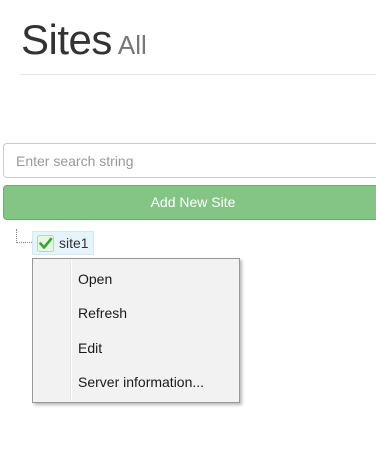  Describe the element at coordinates (66, 39) in the screenshot. I see `page-title-main: Sites` at that location.